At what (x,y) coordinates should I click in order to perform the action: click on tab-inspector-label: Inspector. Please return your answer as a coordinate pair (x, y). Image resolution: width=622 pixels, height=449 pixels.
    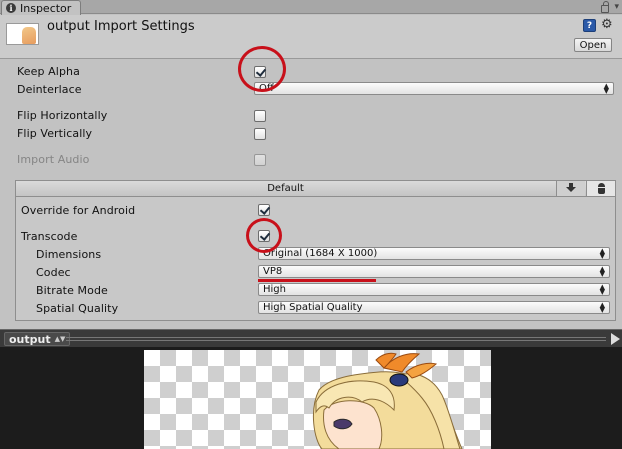
    Looking at the image, I should click on (46, 8).